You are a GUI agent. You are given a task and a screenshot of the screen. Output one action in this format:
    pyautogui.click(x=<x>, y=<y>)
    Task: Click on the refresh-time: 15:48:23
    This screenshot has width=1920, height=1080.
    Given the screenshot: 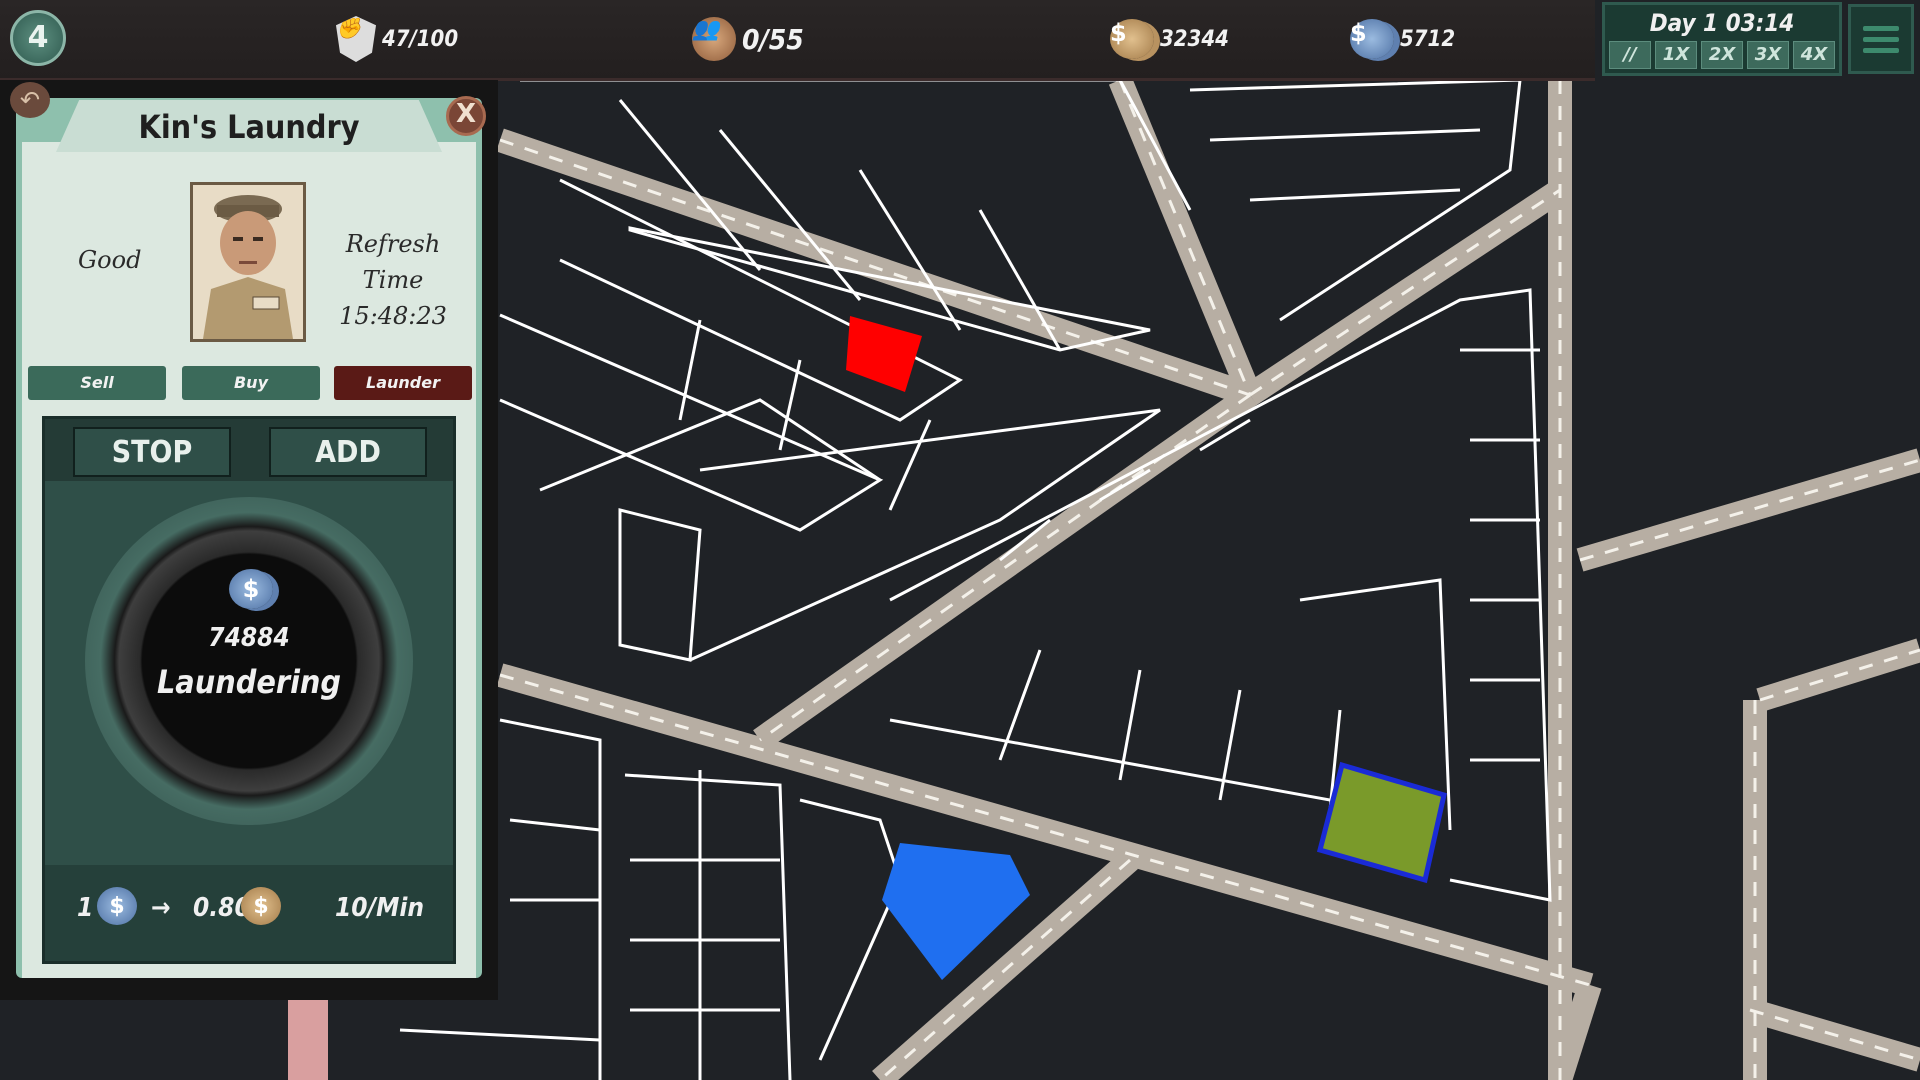 What is the action you would take?
    pyautogui.click(x=393, y=316)
    